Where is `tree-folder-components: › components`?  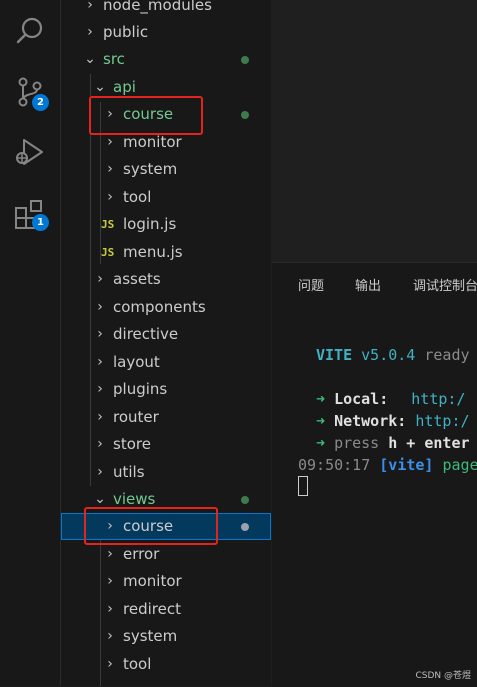
tree-folder-components: › components is located at coordinates (166, 307).